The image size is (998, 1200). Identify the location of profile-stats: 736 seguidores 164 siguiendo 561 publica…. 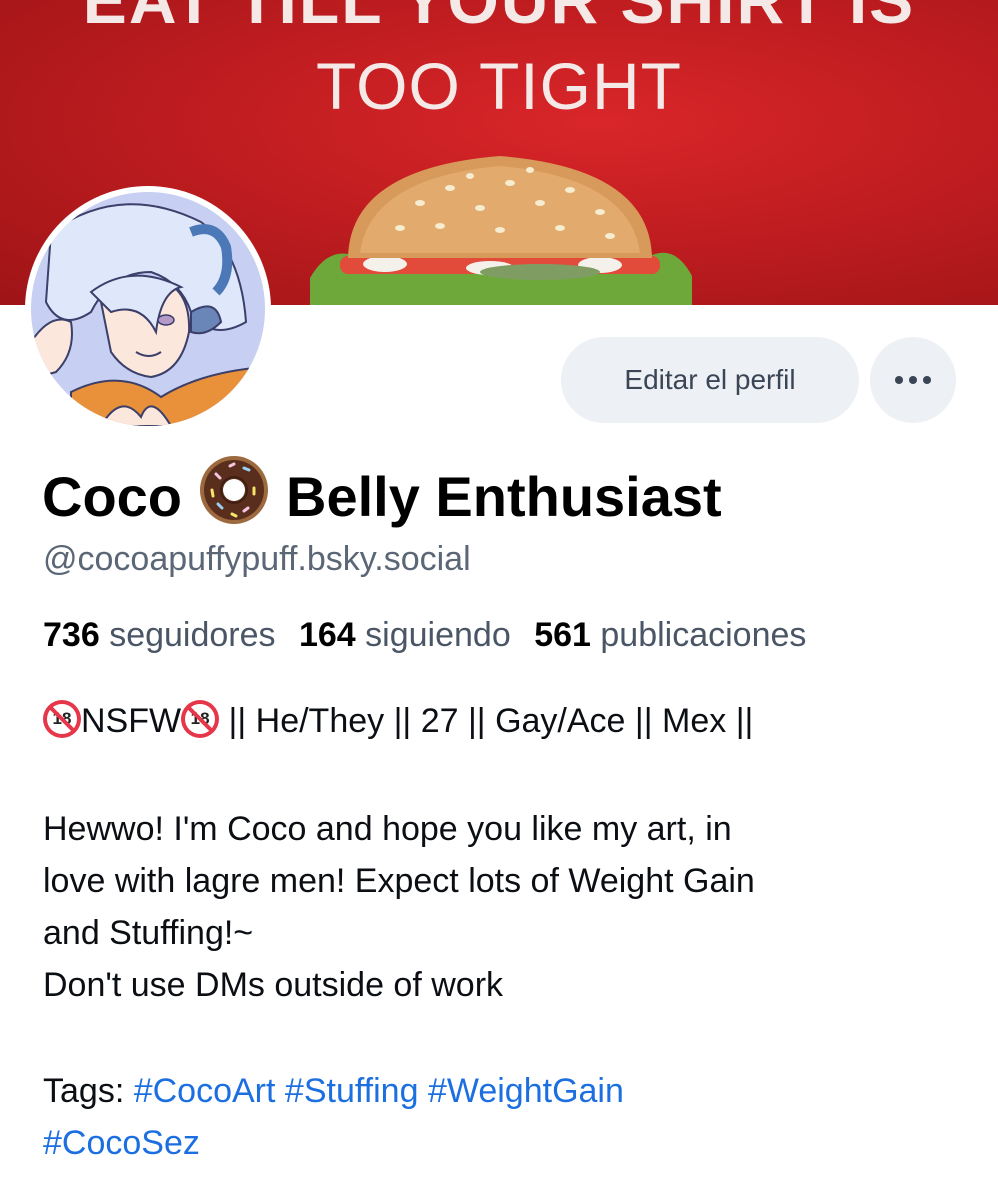
(424, 635).